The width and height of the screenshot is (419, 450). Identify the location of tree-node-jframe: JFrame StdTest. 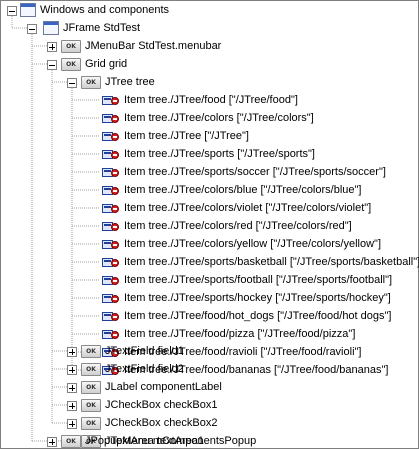
(83, 28).